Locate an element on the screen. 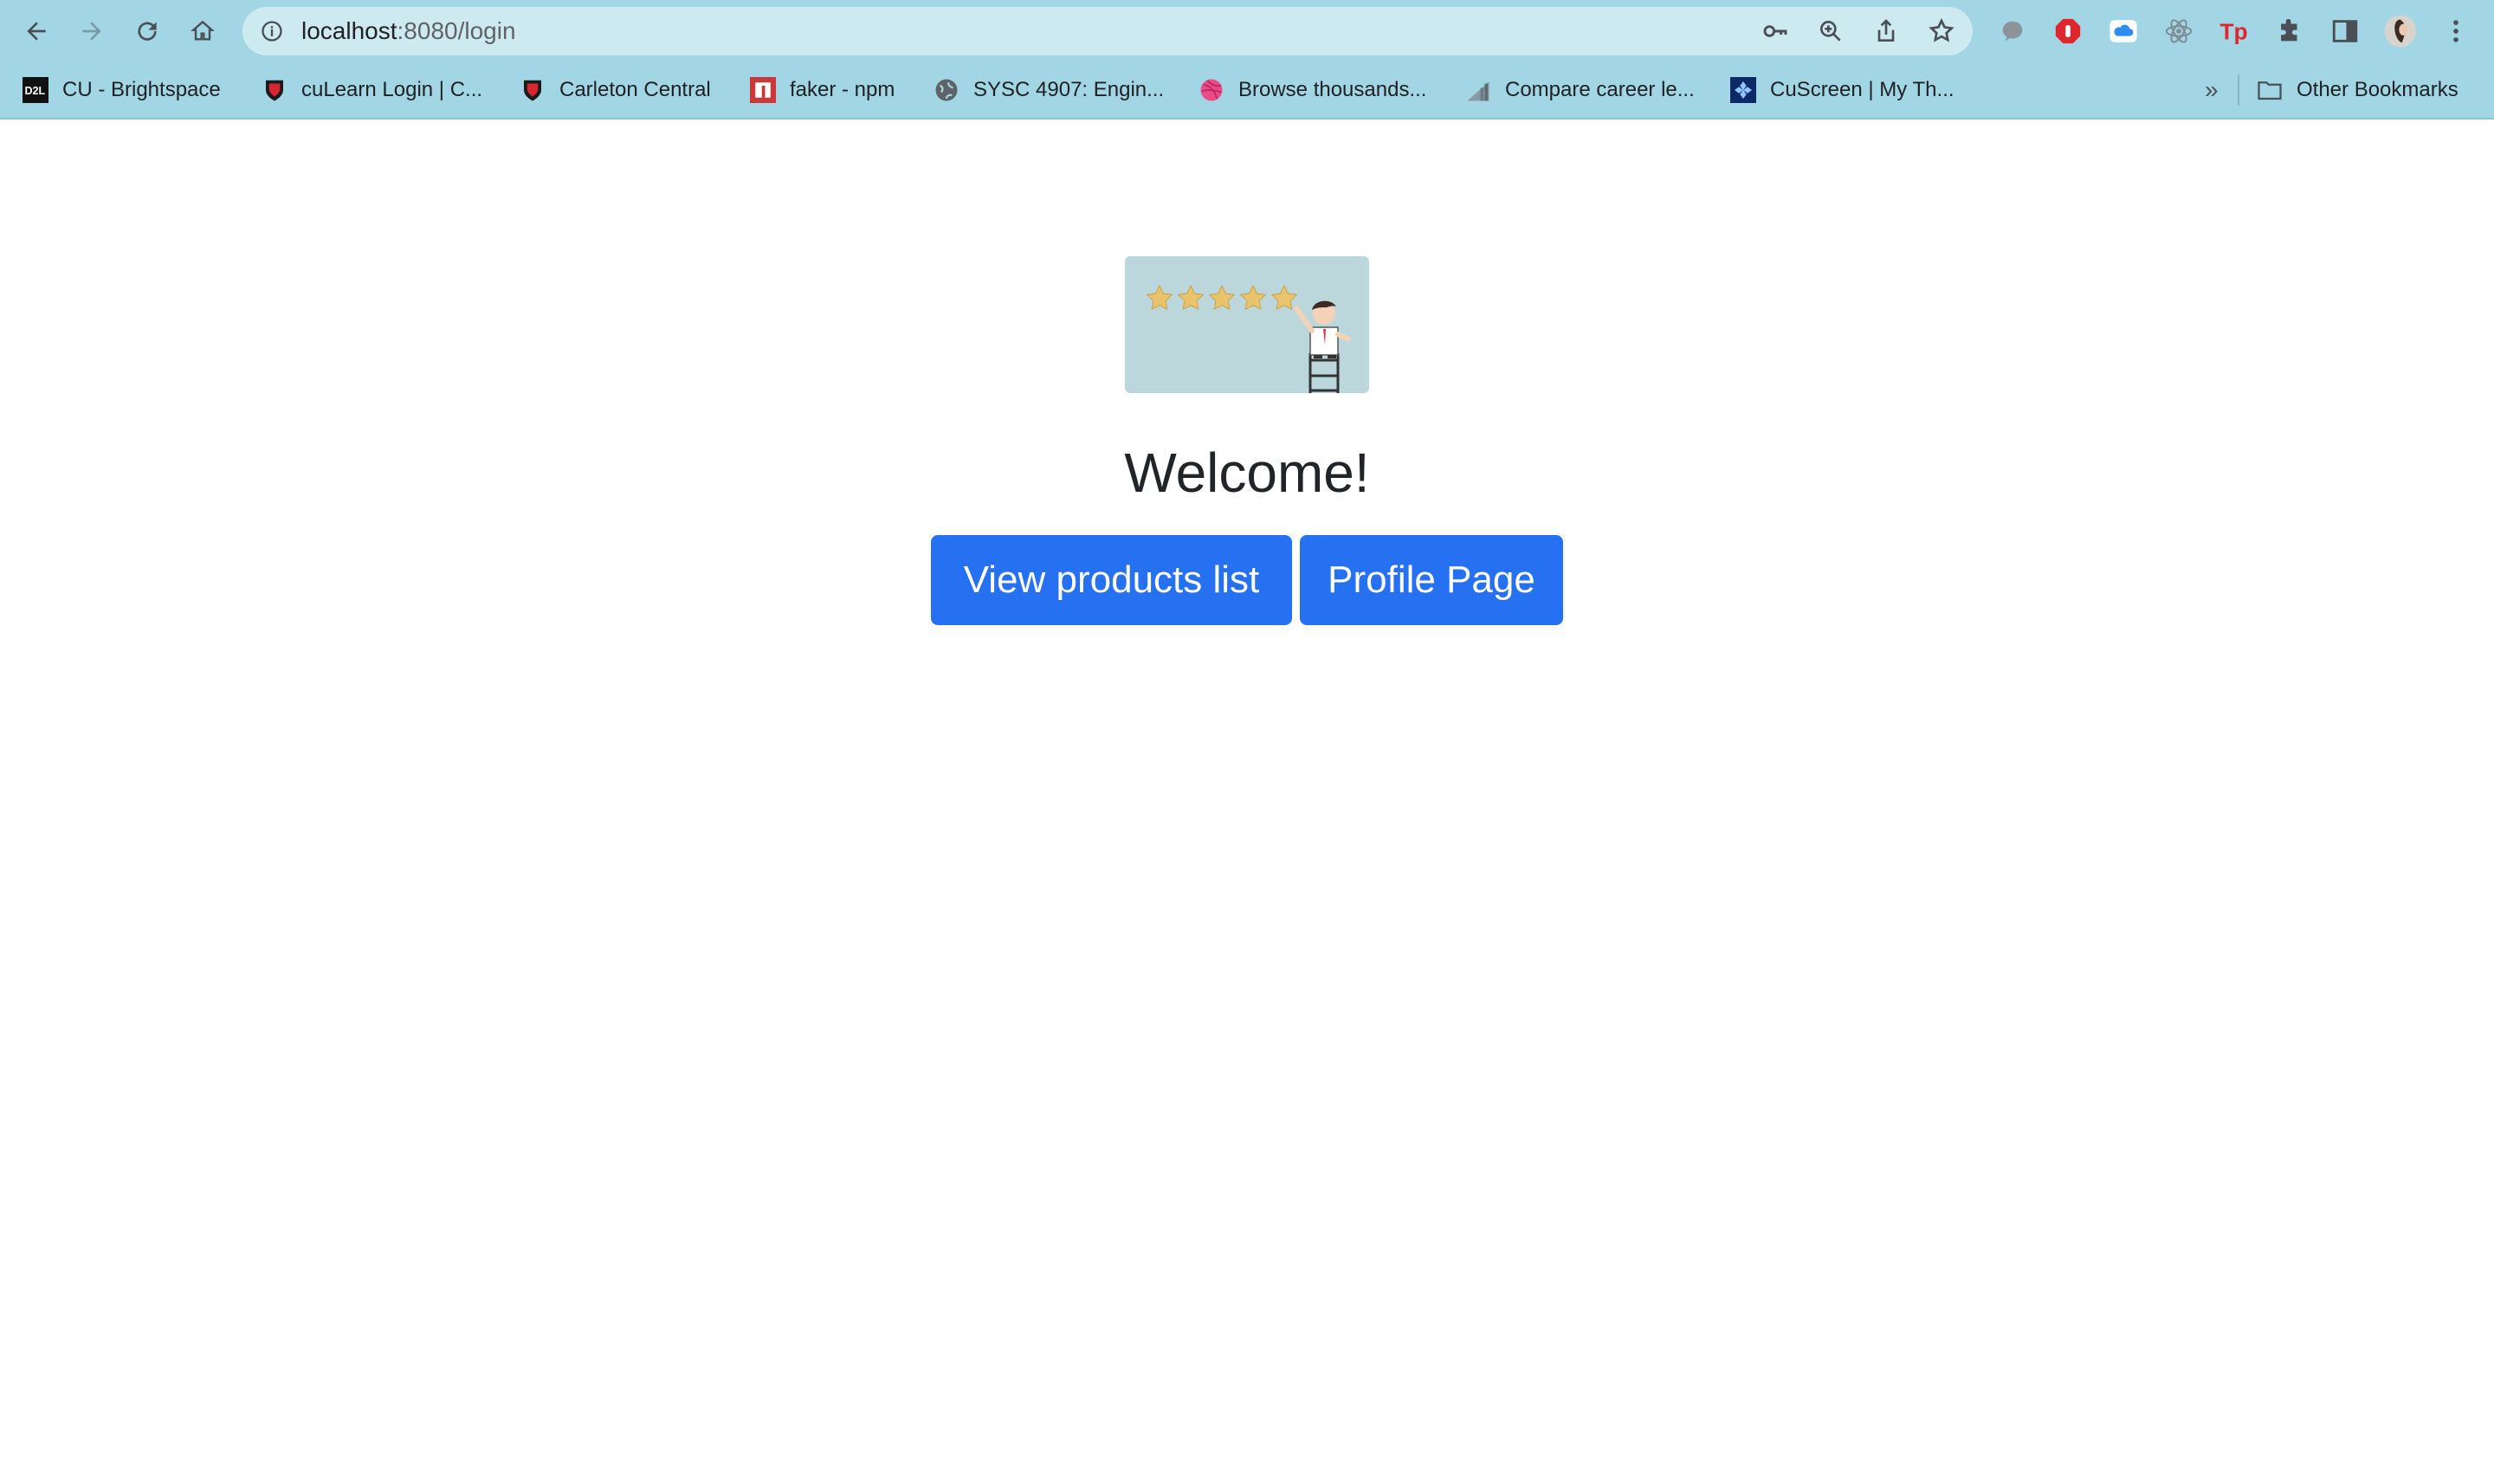 This screenshot has height=1484, width=2494. bookmark-label: Carleton Central is located at coordinates (635, 89).